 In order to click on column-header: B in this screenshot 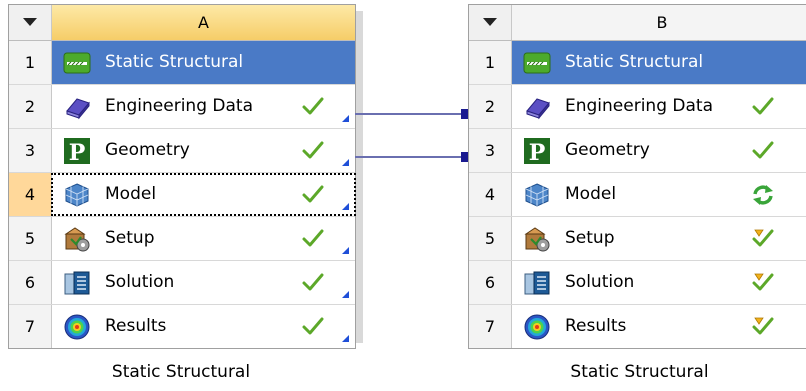, I will do `click(659, 22)`.